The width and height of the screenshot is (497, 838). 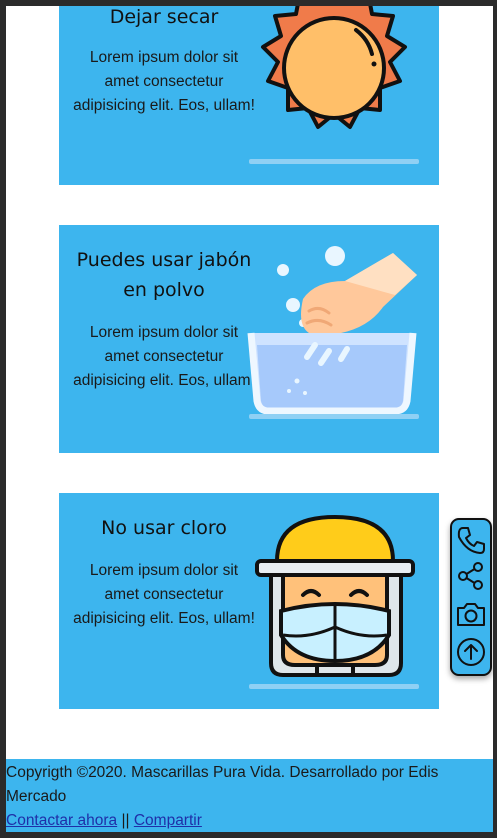 I want to click on floating-action-bar, so click(x=471, y=597).